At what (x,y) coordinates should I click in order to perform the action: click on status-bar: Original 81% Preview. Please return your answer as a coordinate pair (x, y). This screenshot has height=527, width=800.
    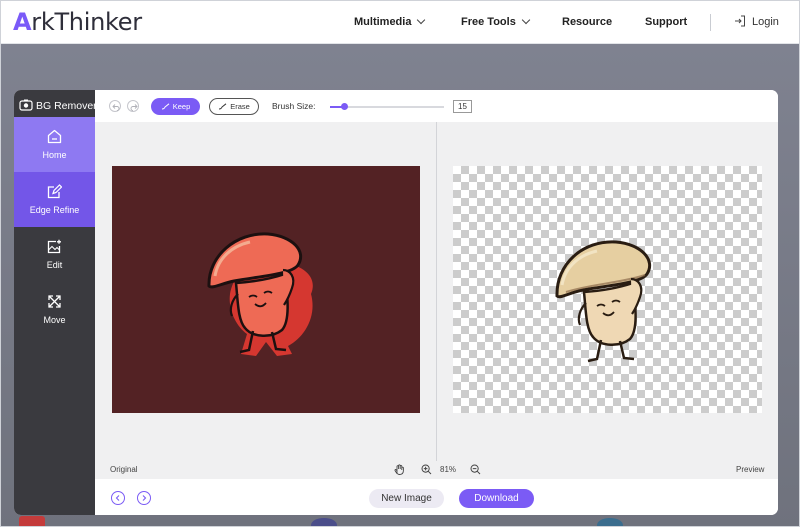
    Looking at the image, I should click on (436, 470).